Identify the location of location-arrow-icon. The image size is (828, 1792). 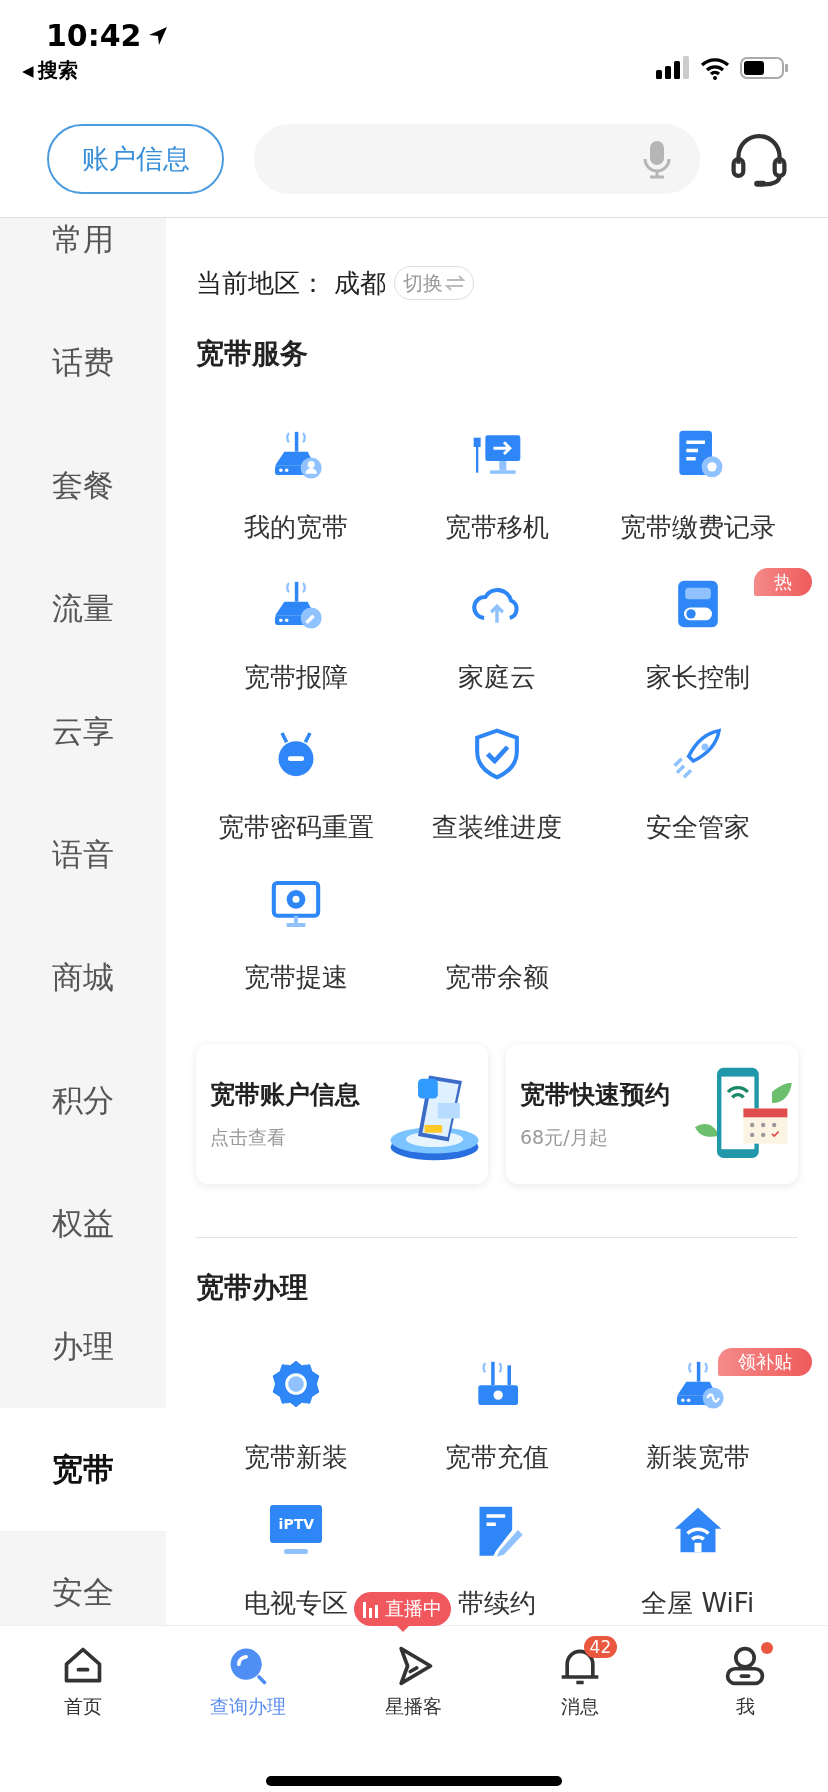
(157, 35).